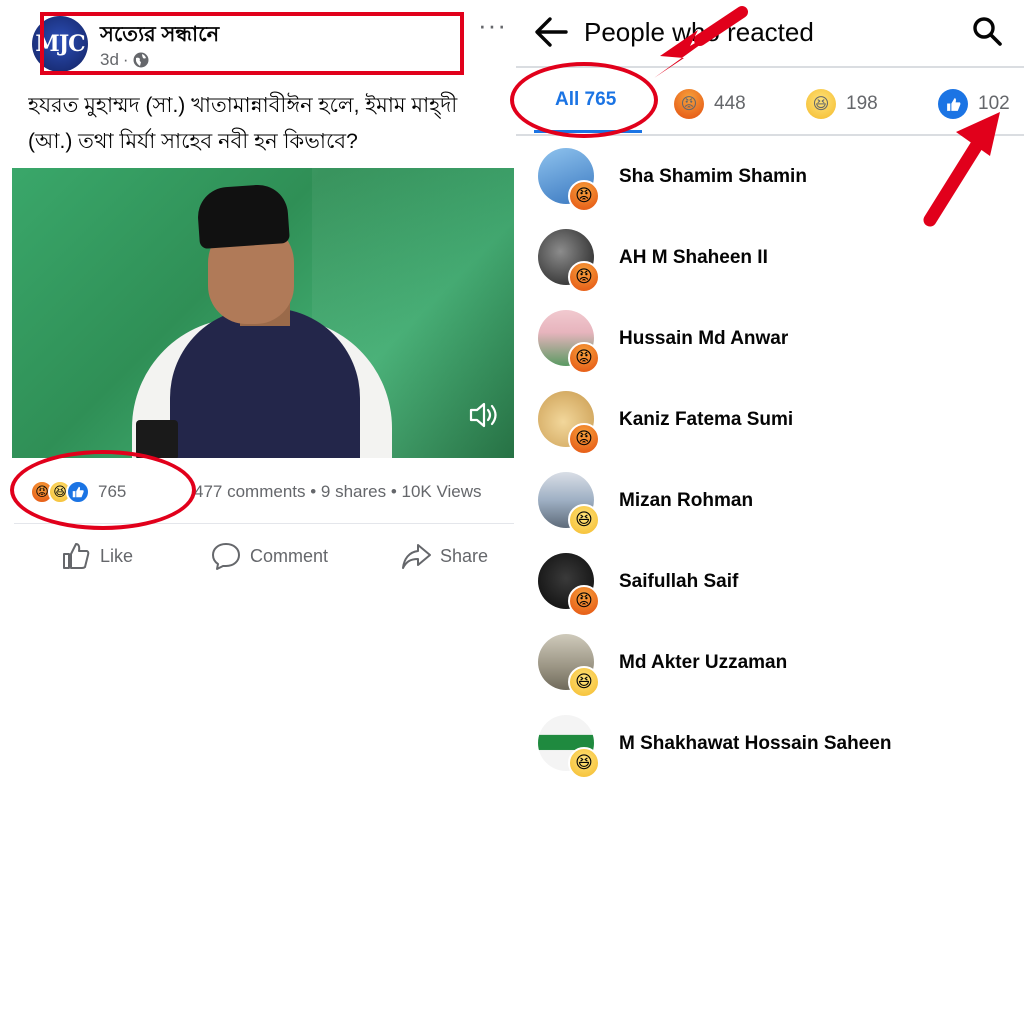 This screenshot has height=1024, width=1024. I want to click on list-item: 😡 Saifullah Saif, so click(770, 585).